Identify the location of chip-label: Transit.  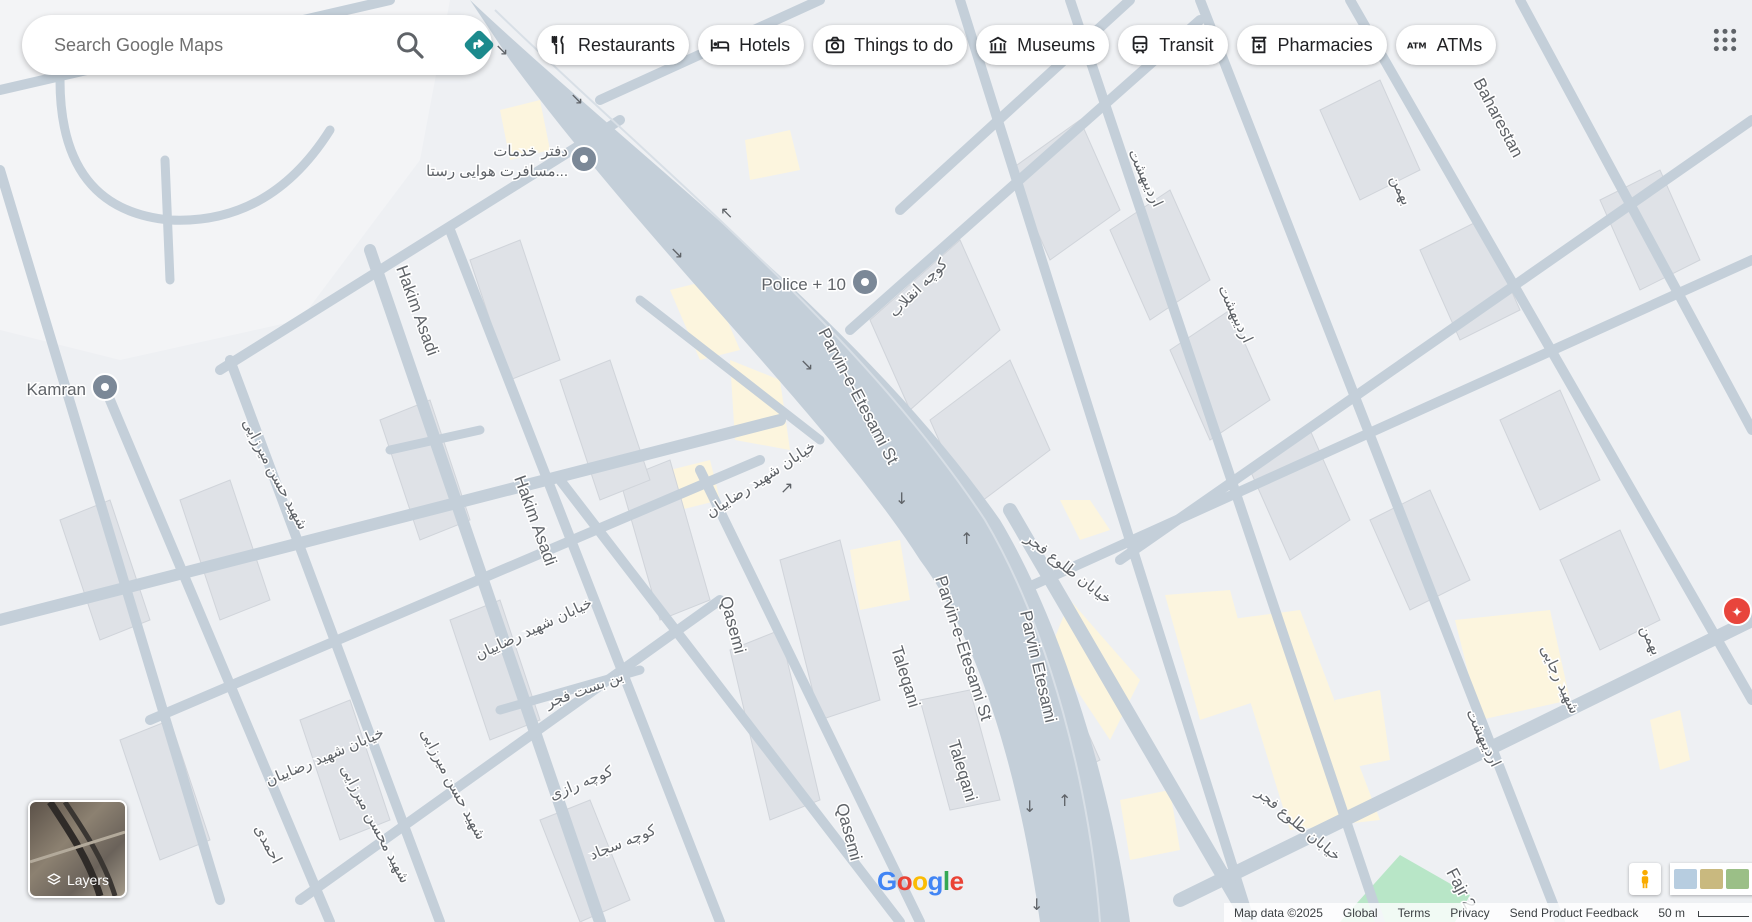
(1186, 44).